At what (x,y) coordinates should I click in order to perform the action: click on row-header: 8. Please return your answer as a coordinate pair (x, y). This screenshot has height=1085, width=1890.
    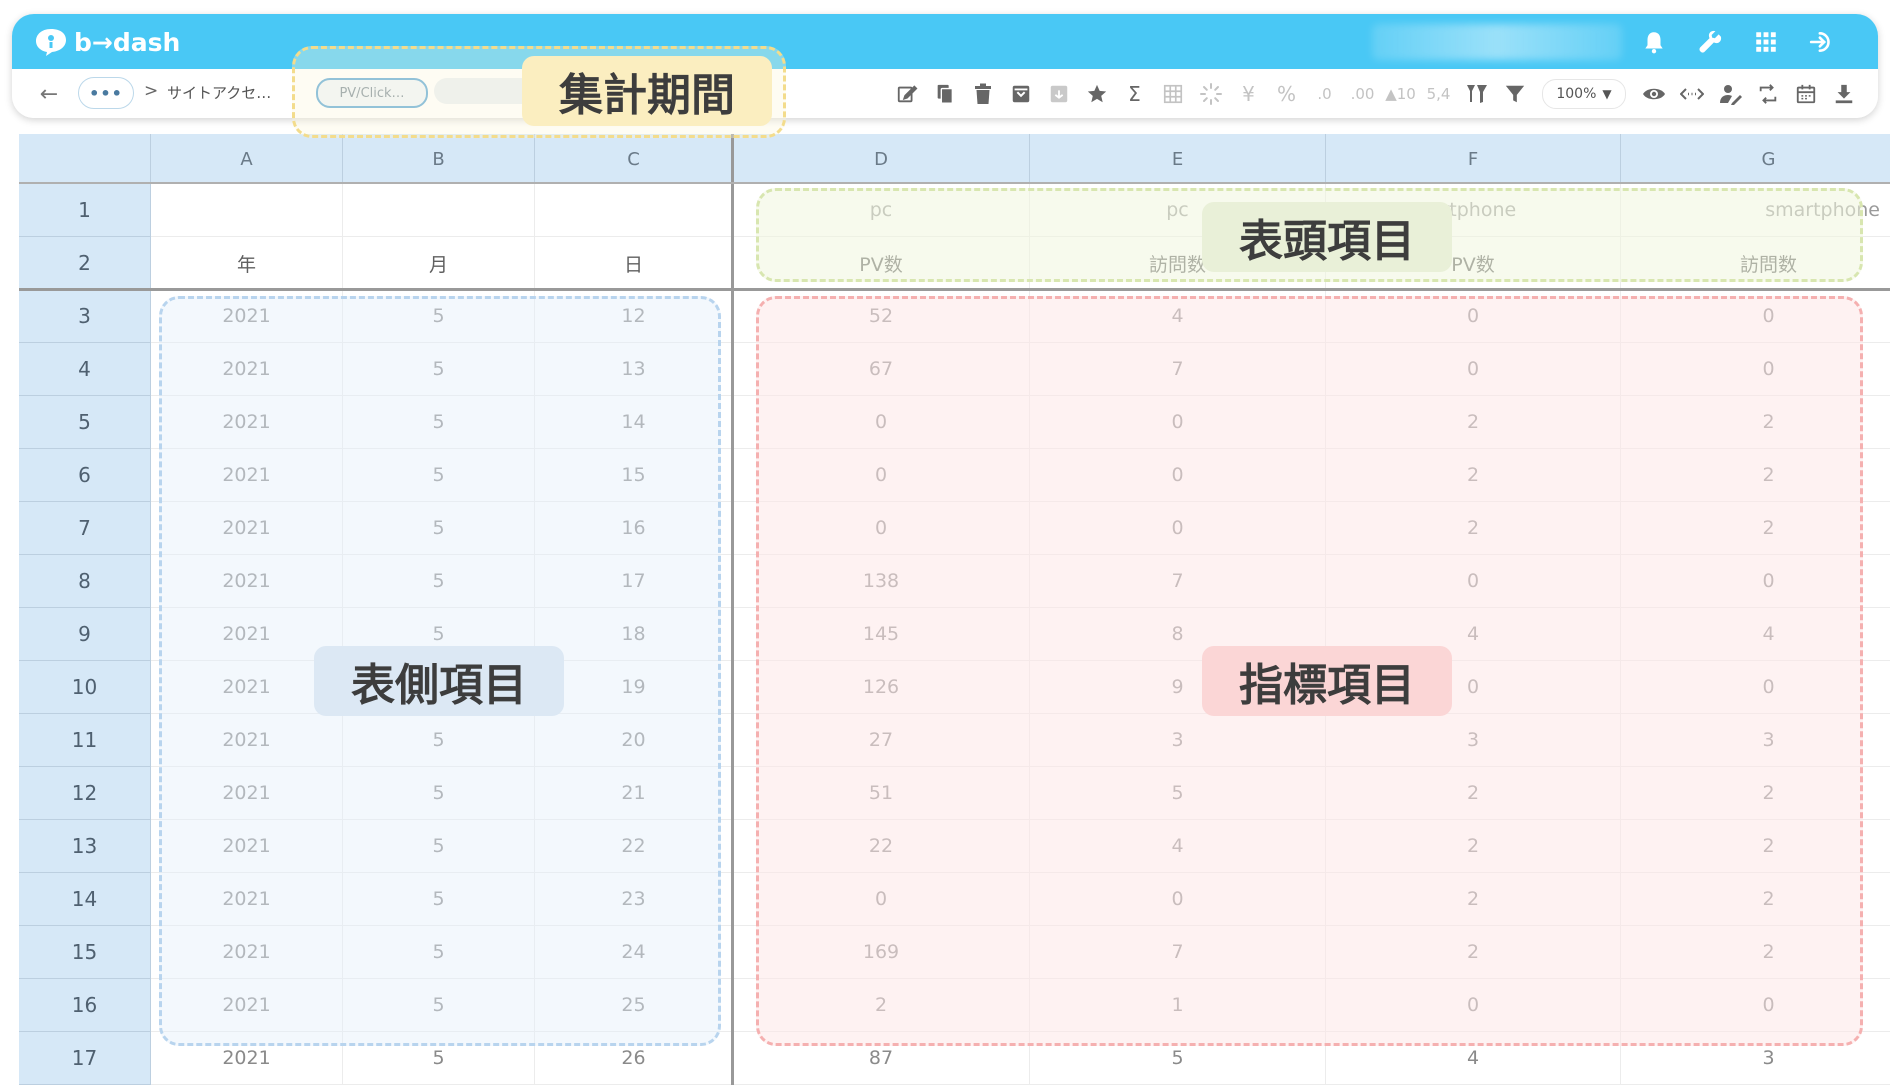
    Looking at the image, I should click on (85, 581).